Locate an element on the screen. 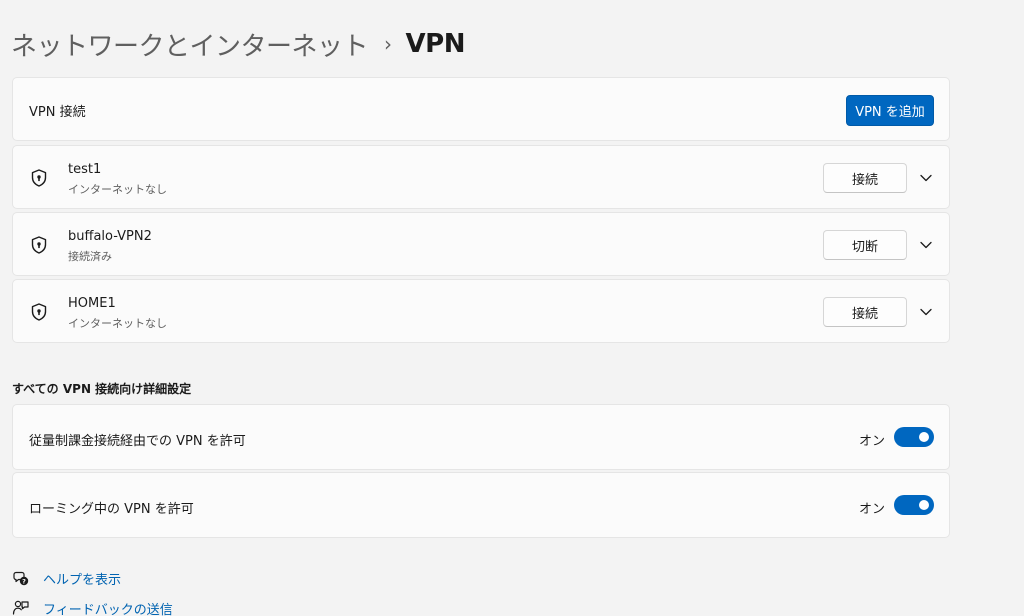 The image size is (1024, 616). vpn-connection-test1: test1 インターネットなし 接続 is located at coordinates (481, 177).